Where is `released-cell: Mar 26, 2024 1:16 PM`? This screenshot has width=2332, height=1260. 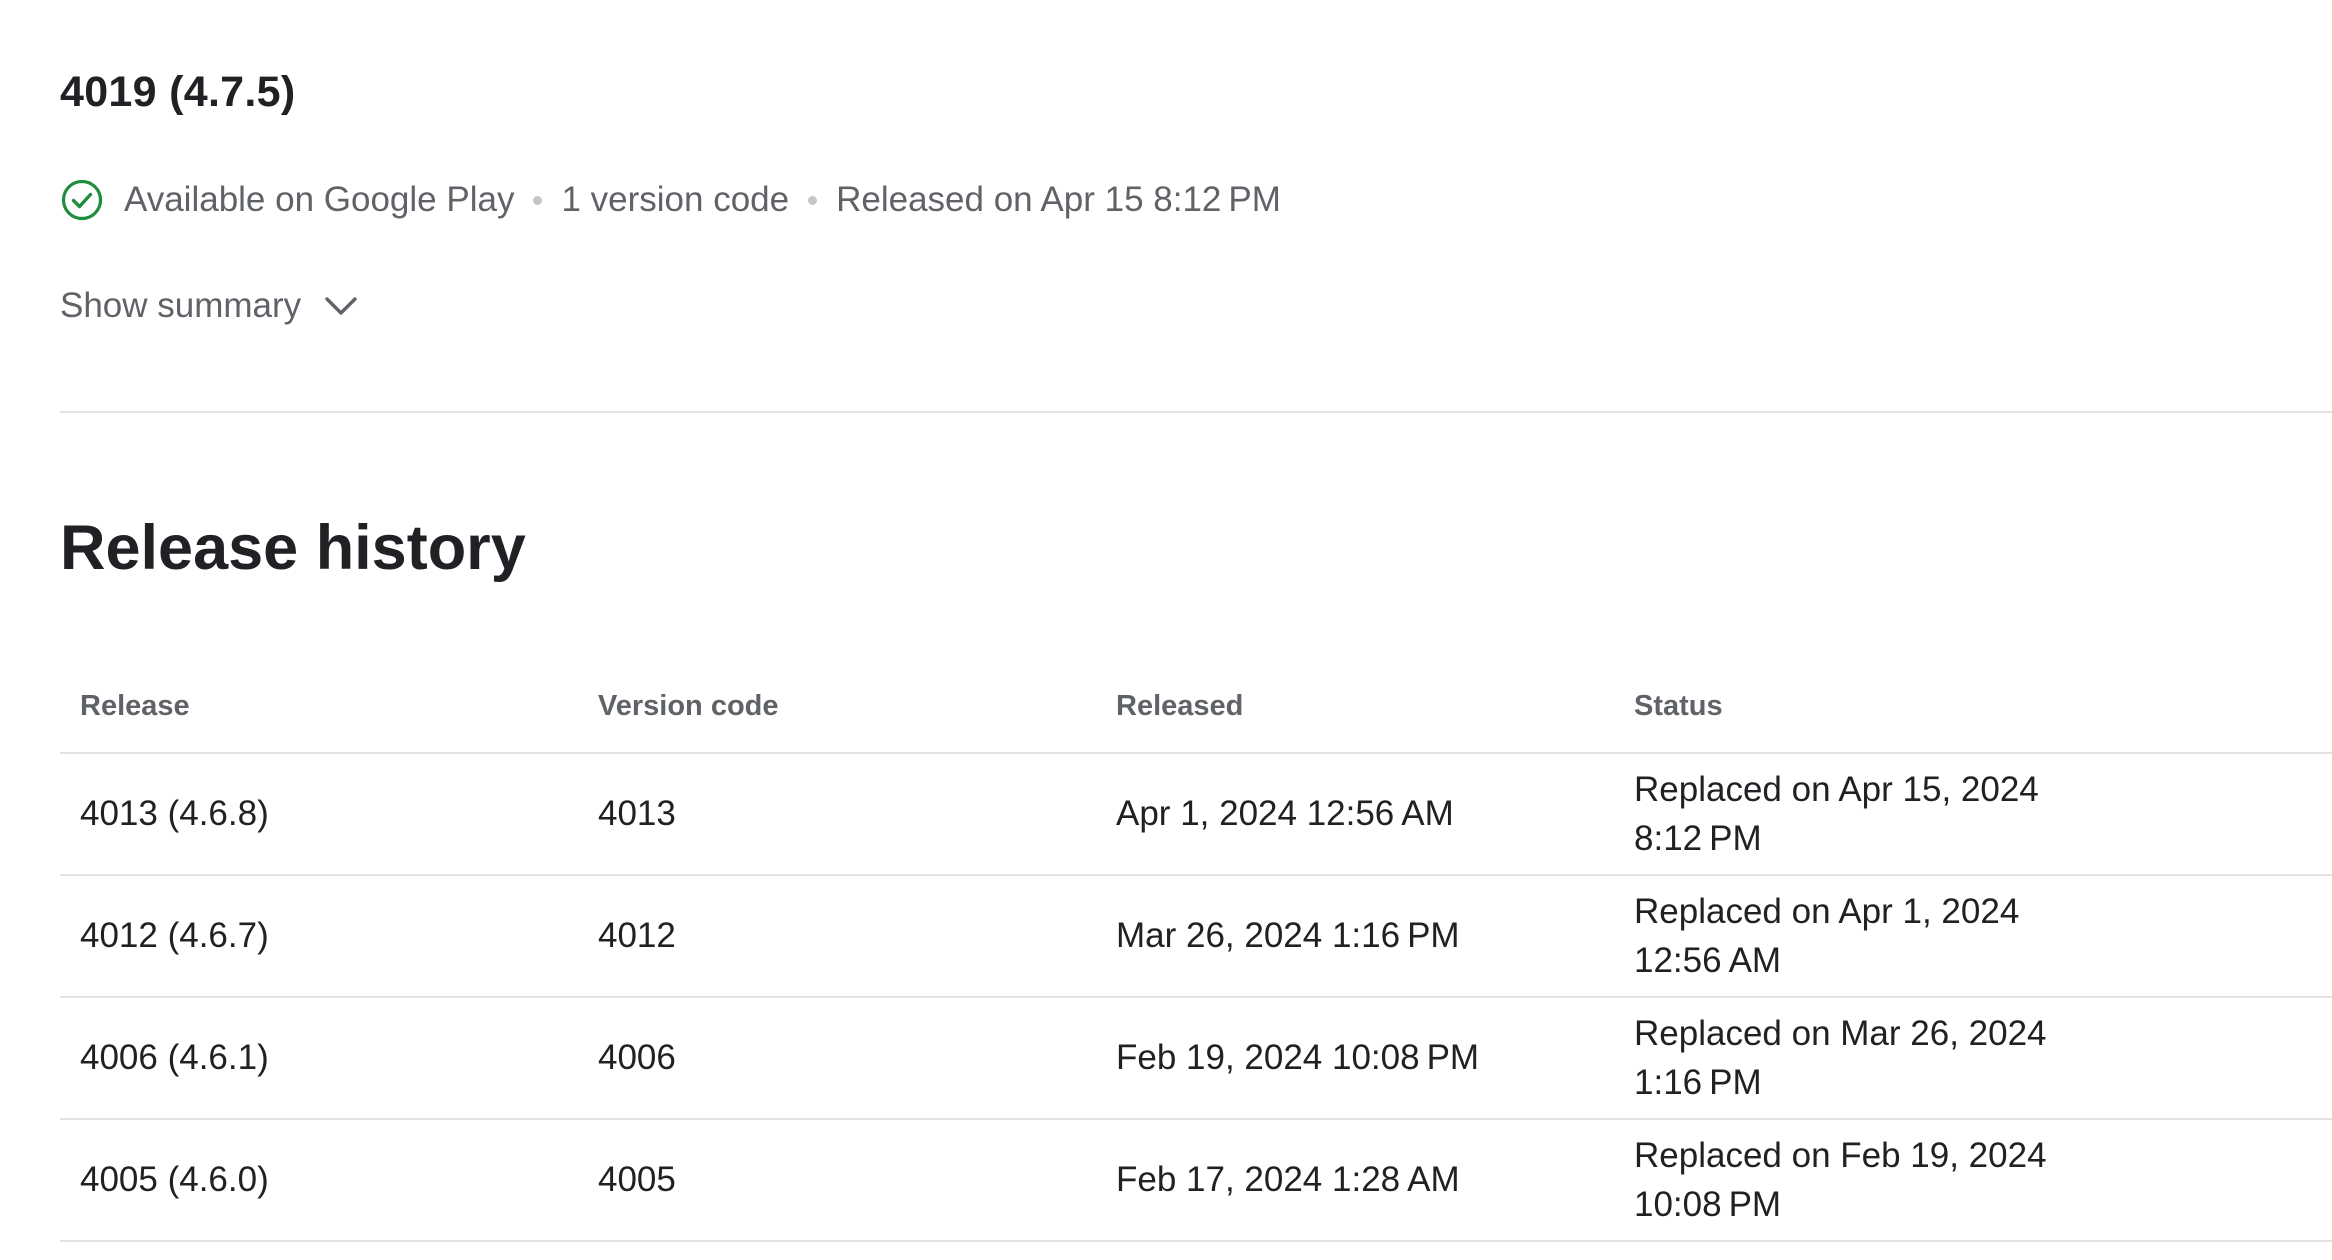
released-cell: Mar 26, 2024 1:16 PM is located at coordinates (1288, 935).